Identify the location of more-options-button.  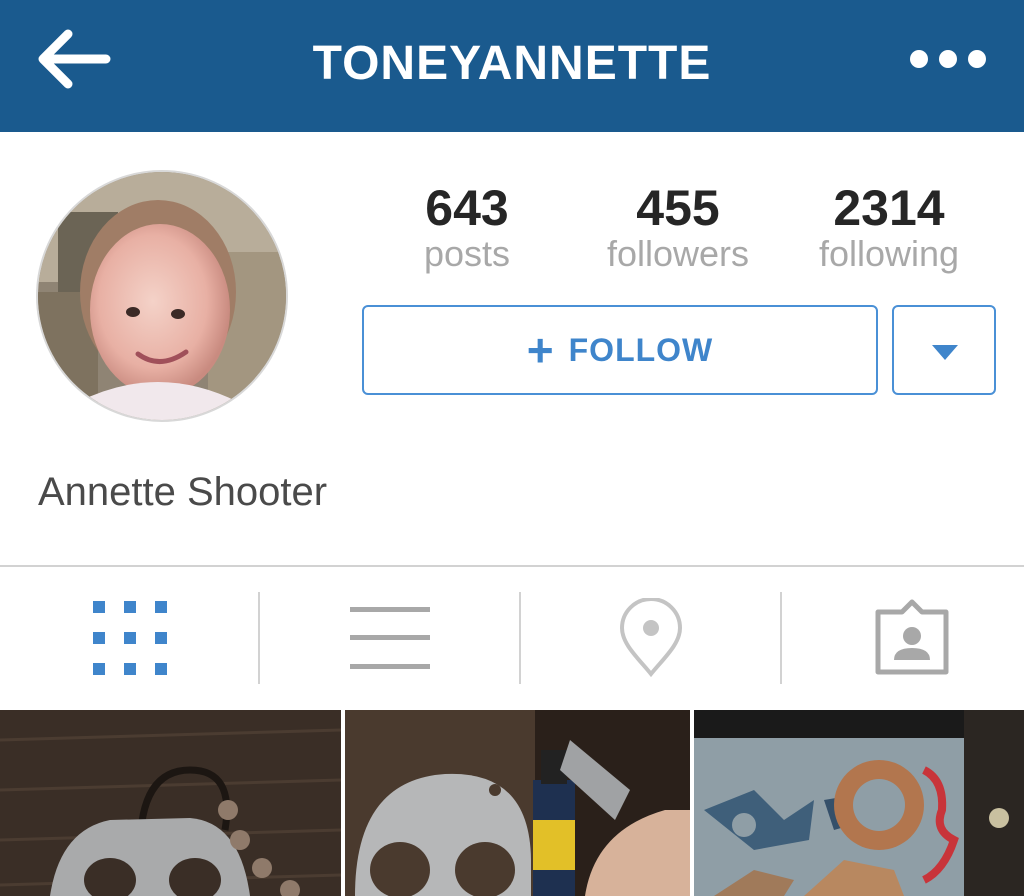
(948, 59).